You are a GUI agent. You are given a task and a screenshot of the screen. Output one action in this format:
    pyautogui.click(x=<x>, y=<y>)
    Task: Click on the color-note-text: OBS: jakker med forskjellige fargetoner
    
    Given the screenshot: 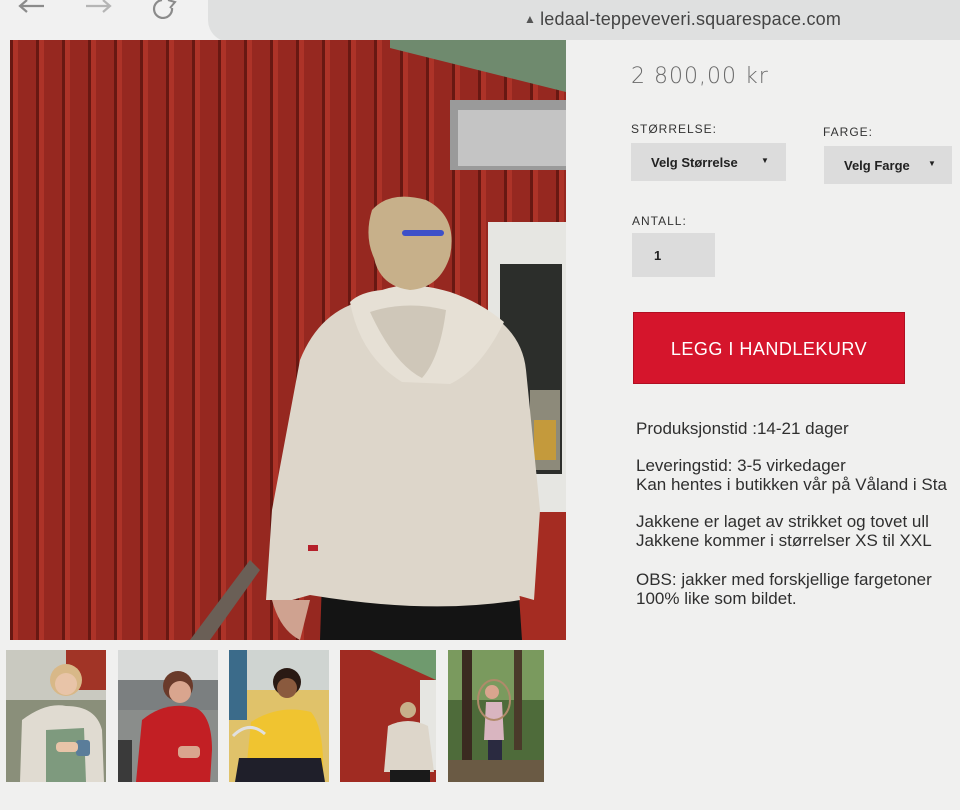 What is the action you would take?
    pyautogui.click(x=784, y=579)
    